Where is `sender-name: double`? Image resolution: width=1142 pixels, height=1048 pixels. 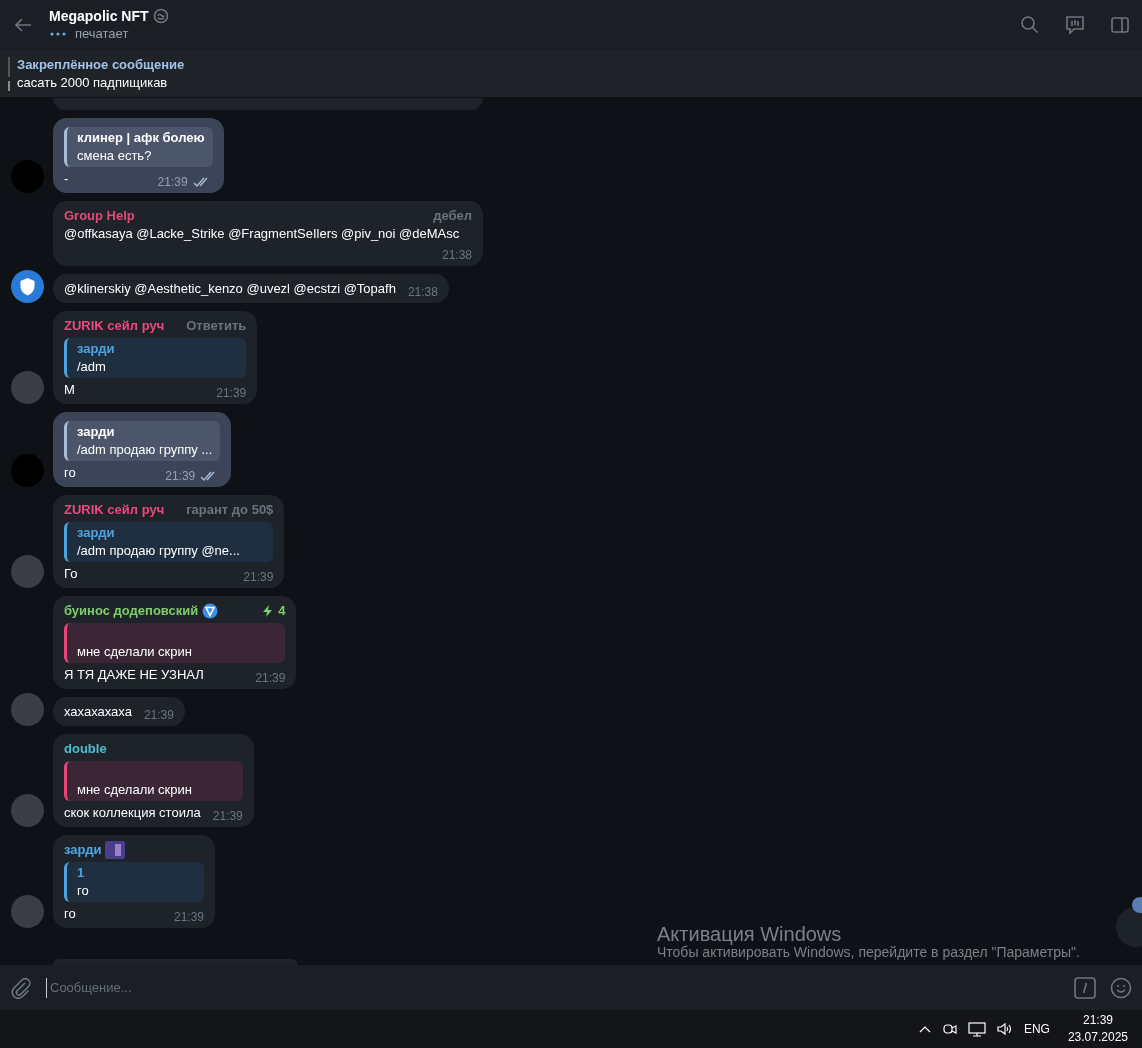 sender-name: double is located at coordinates (85, 749).